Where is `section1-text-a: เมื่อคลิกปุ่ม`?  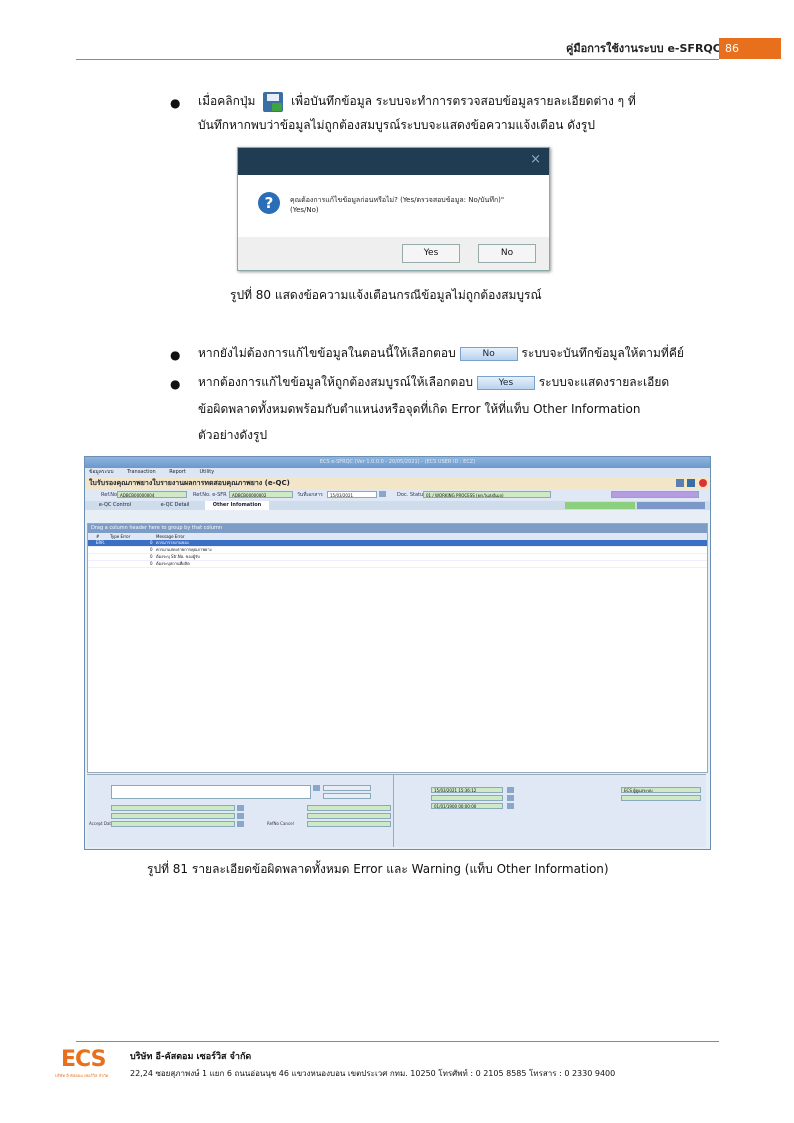 section1-text-a: เมื่อคลิกปุ่ม is located at coordinates (227, 101).